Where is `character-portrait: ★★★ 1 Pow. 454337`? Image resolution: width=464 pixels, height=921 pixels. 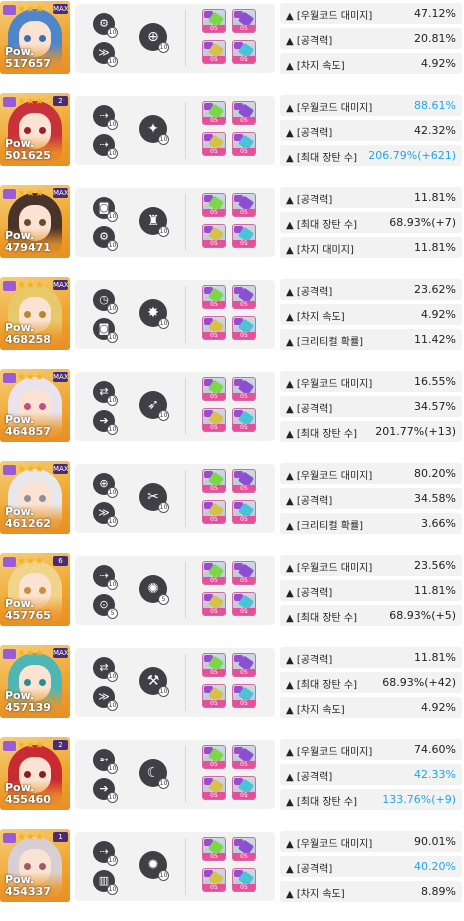
character-portrait: ★★★ 1 Pow. 454337 is located at coordinates (35, 865).